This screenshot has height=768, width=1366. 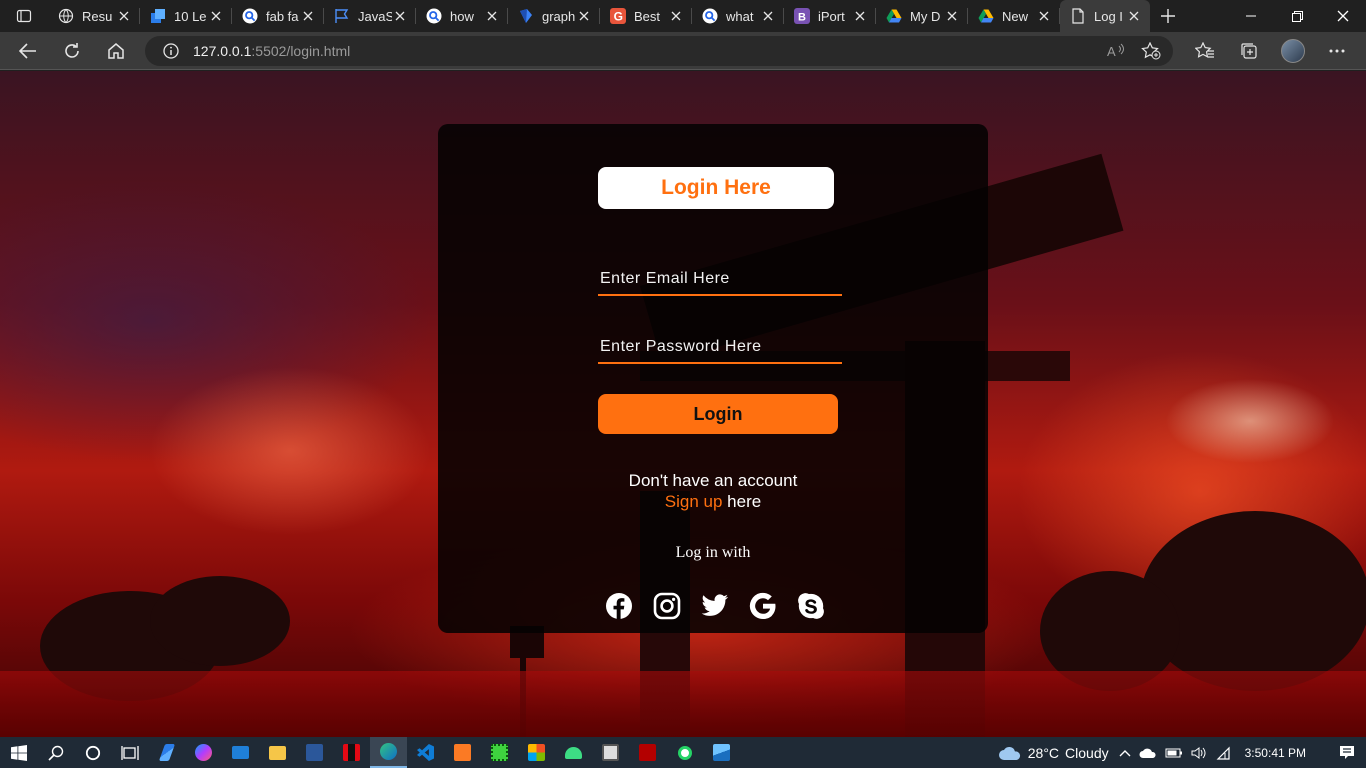 I want to click on back-button, so click(x=28, y=51).